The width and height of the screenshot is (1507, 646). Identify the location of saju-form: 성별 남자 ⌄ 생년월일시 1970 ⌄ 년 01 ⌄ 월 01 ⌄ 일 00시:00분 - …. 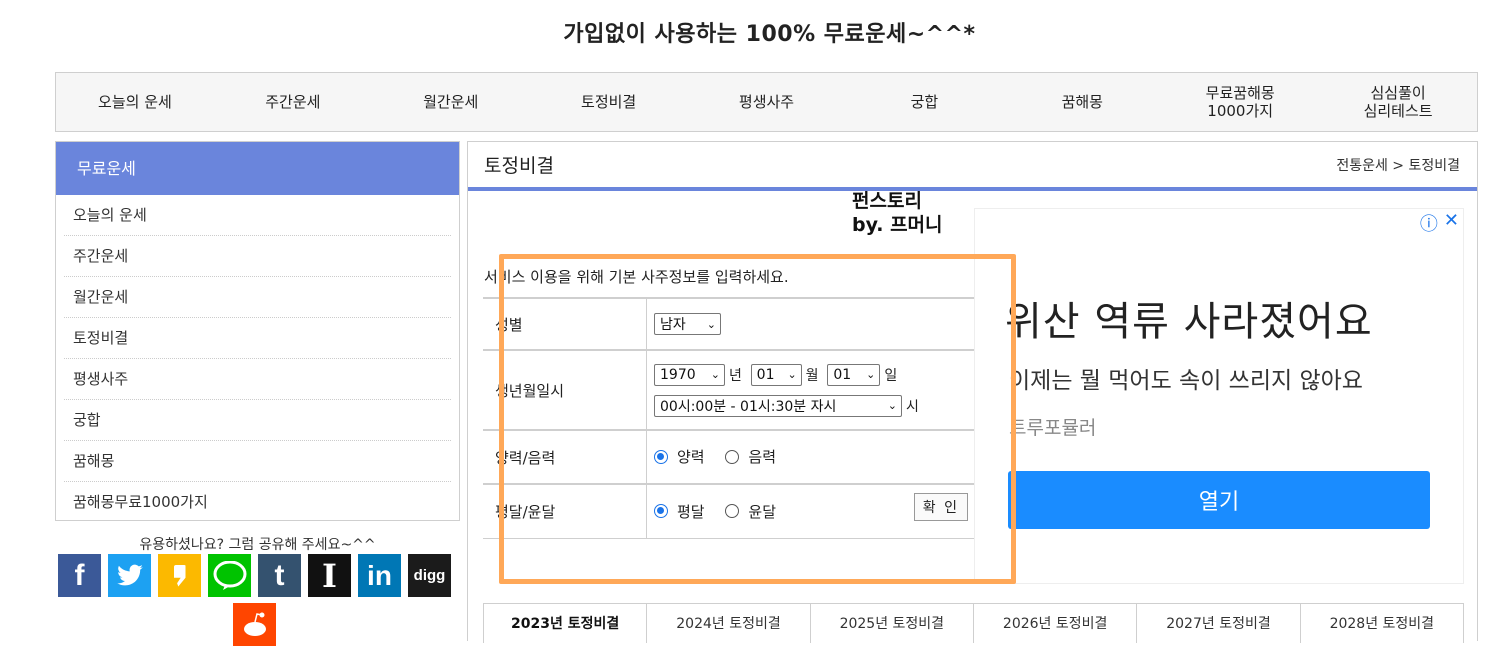
(728, 418).